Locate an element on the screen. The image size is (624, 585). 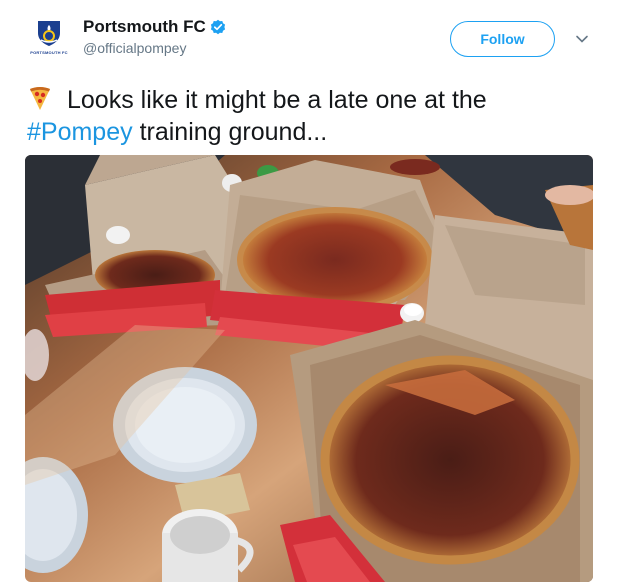
crest-logo-icon is located at coordinates (49, 33).